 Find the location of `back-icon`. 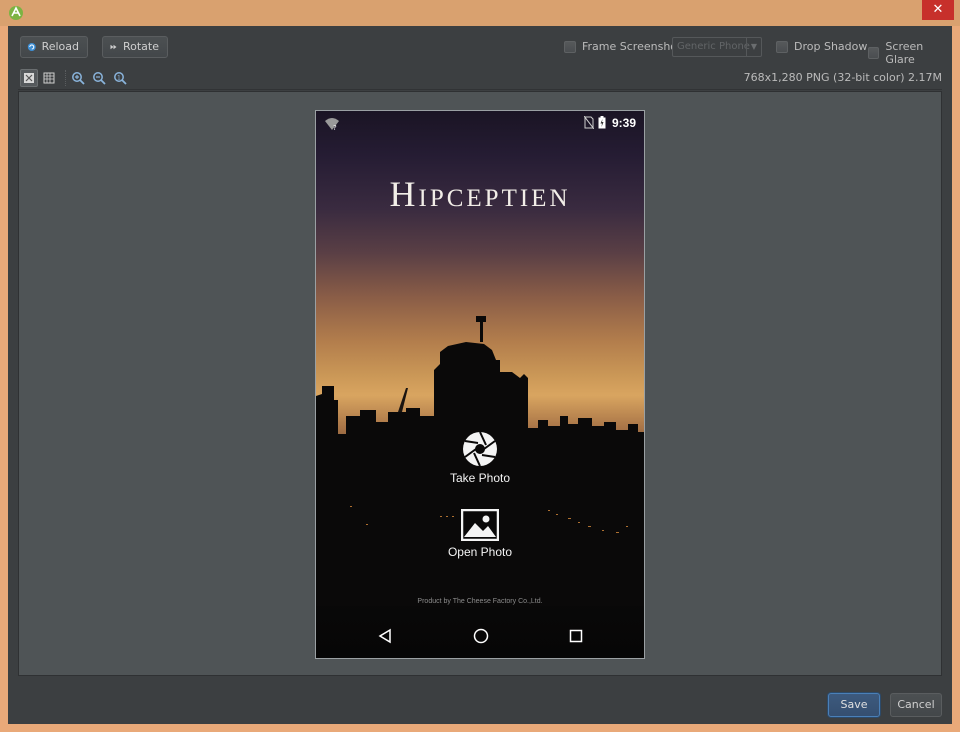

back-icon is located at coordinates (385, 636).